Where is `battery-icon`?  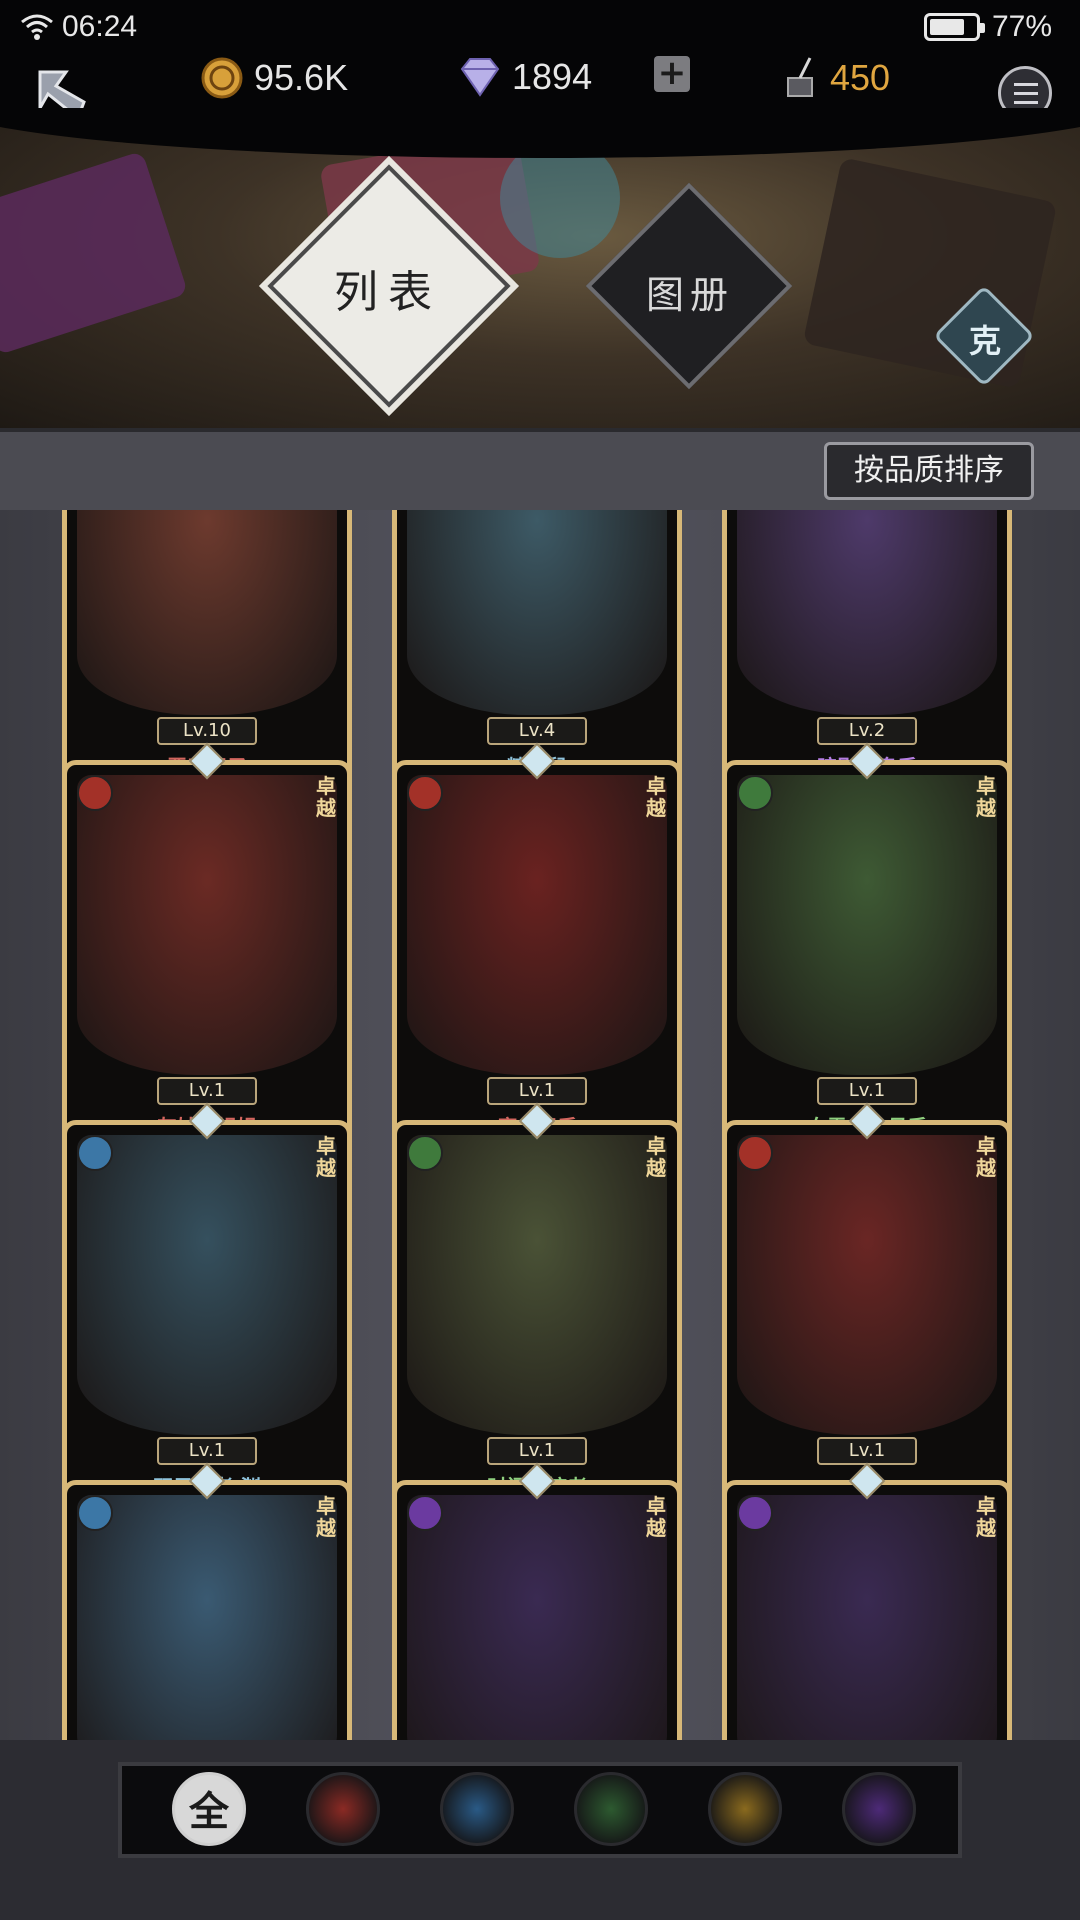 battery-icon is located at coordinates (954, 27).